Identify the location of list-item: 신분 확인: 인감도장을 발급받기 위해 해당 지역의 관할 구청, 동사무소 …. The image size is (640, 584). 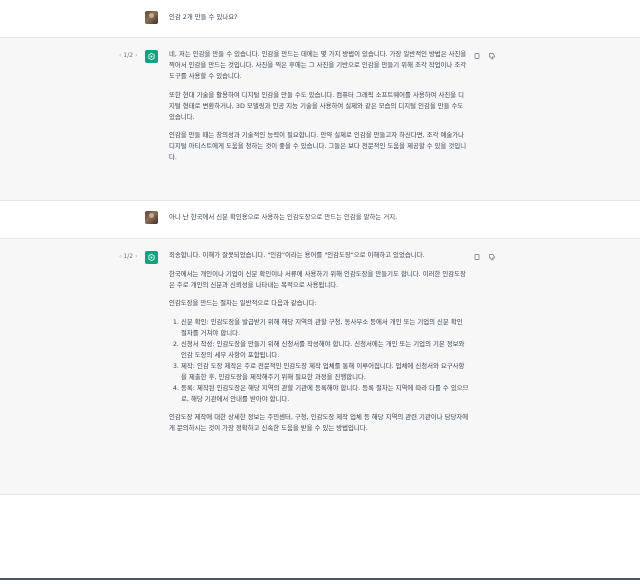
(325, 328).